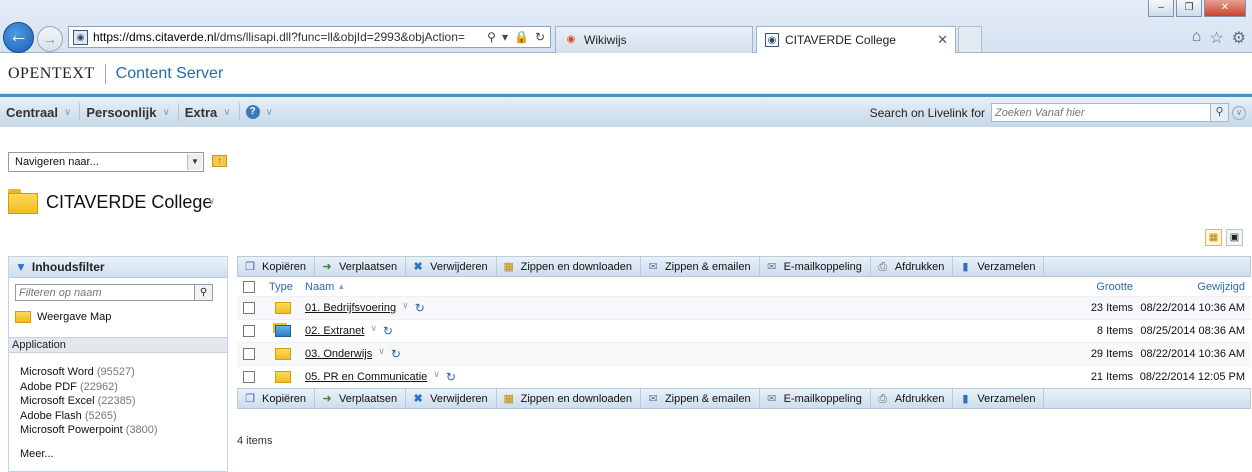  I want to click on application-count: (3800), so click(141, 430).